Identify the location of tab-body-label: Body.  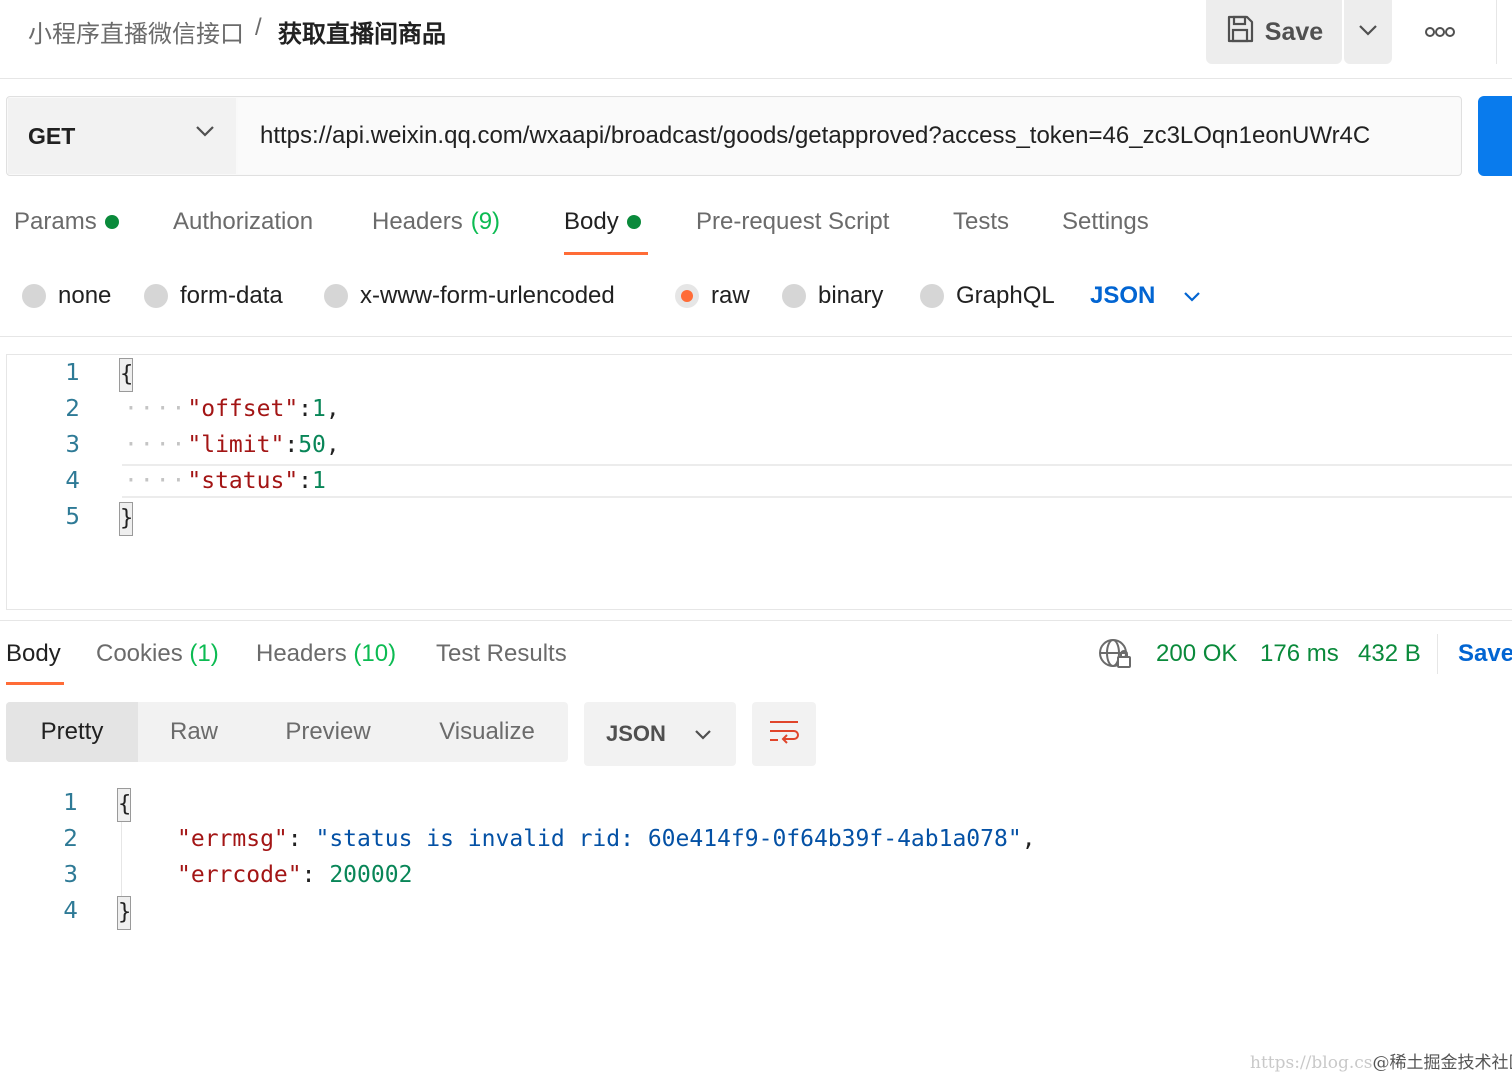
(591, 221).